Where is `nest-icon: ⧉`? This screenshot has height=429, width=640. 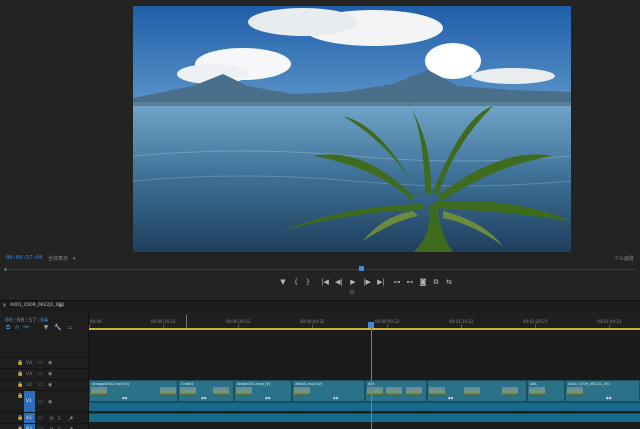 nest-icon: ⧉ is located at coordinates (8, 328).